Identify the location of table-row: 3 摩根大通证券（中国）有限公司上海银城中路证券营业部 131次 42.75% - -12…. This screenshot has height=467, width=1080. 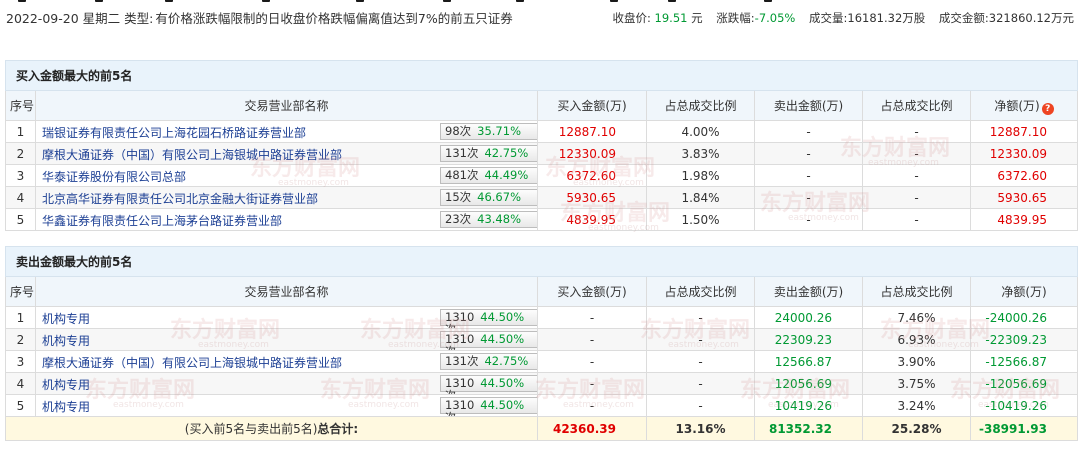
(541, 361).